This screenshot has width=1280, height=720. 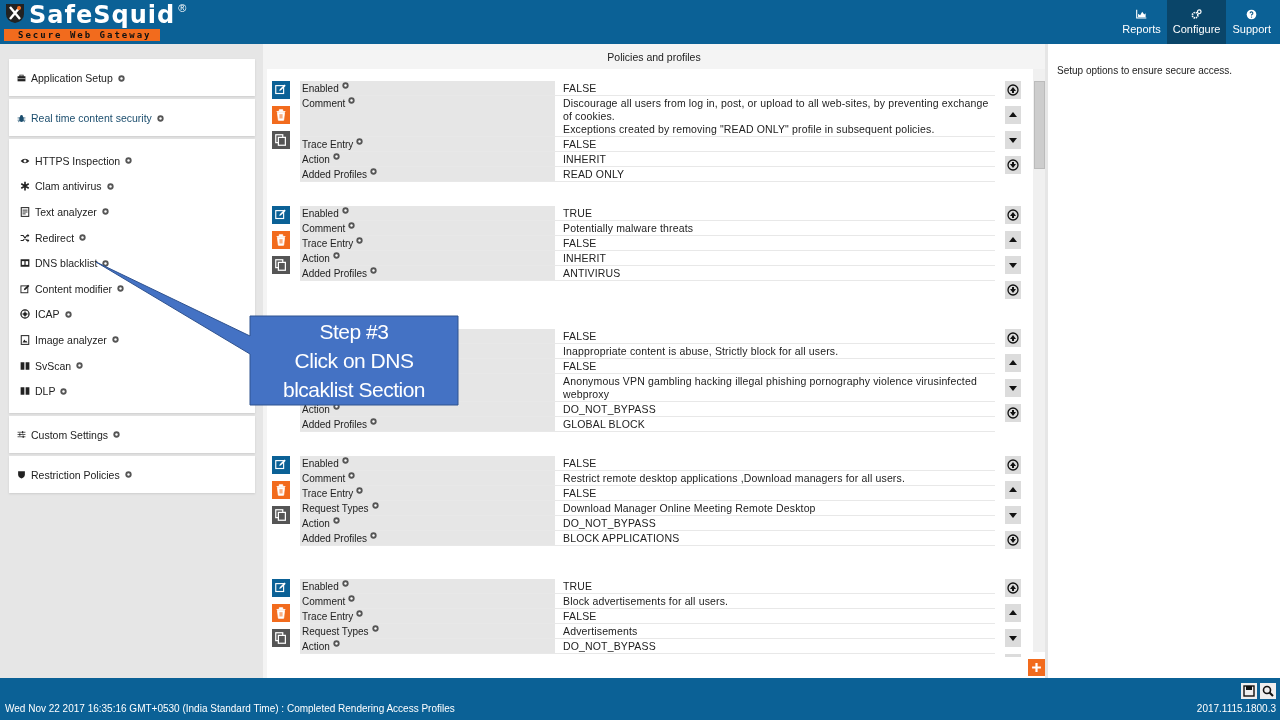 What do you see at coordinates (578, 586) in the screenshot?
I see `field-value: TRUE` at bounding box center [578, 586].